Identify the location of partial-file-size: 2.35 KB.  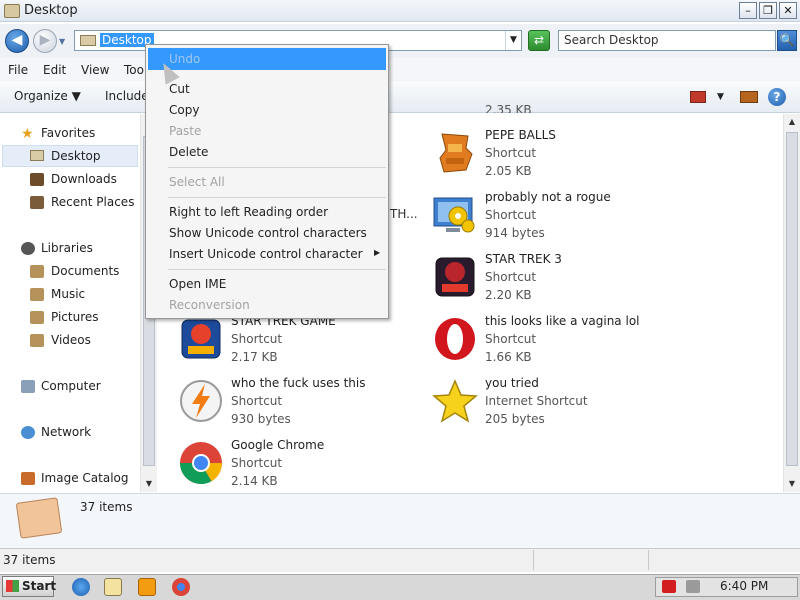
(508, 108).